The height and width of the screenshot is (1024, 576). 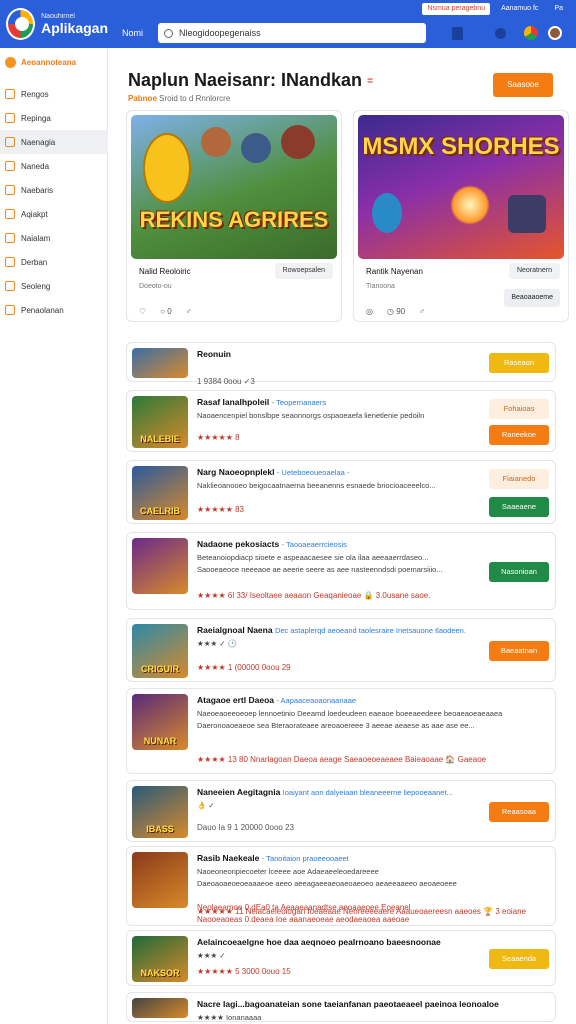 I want to click on install-button: Nasonioan, so click(x=519, y=572).